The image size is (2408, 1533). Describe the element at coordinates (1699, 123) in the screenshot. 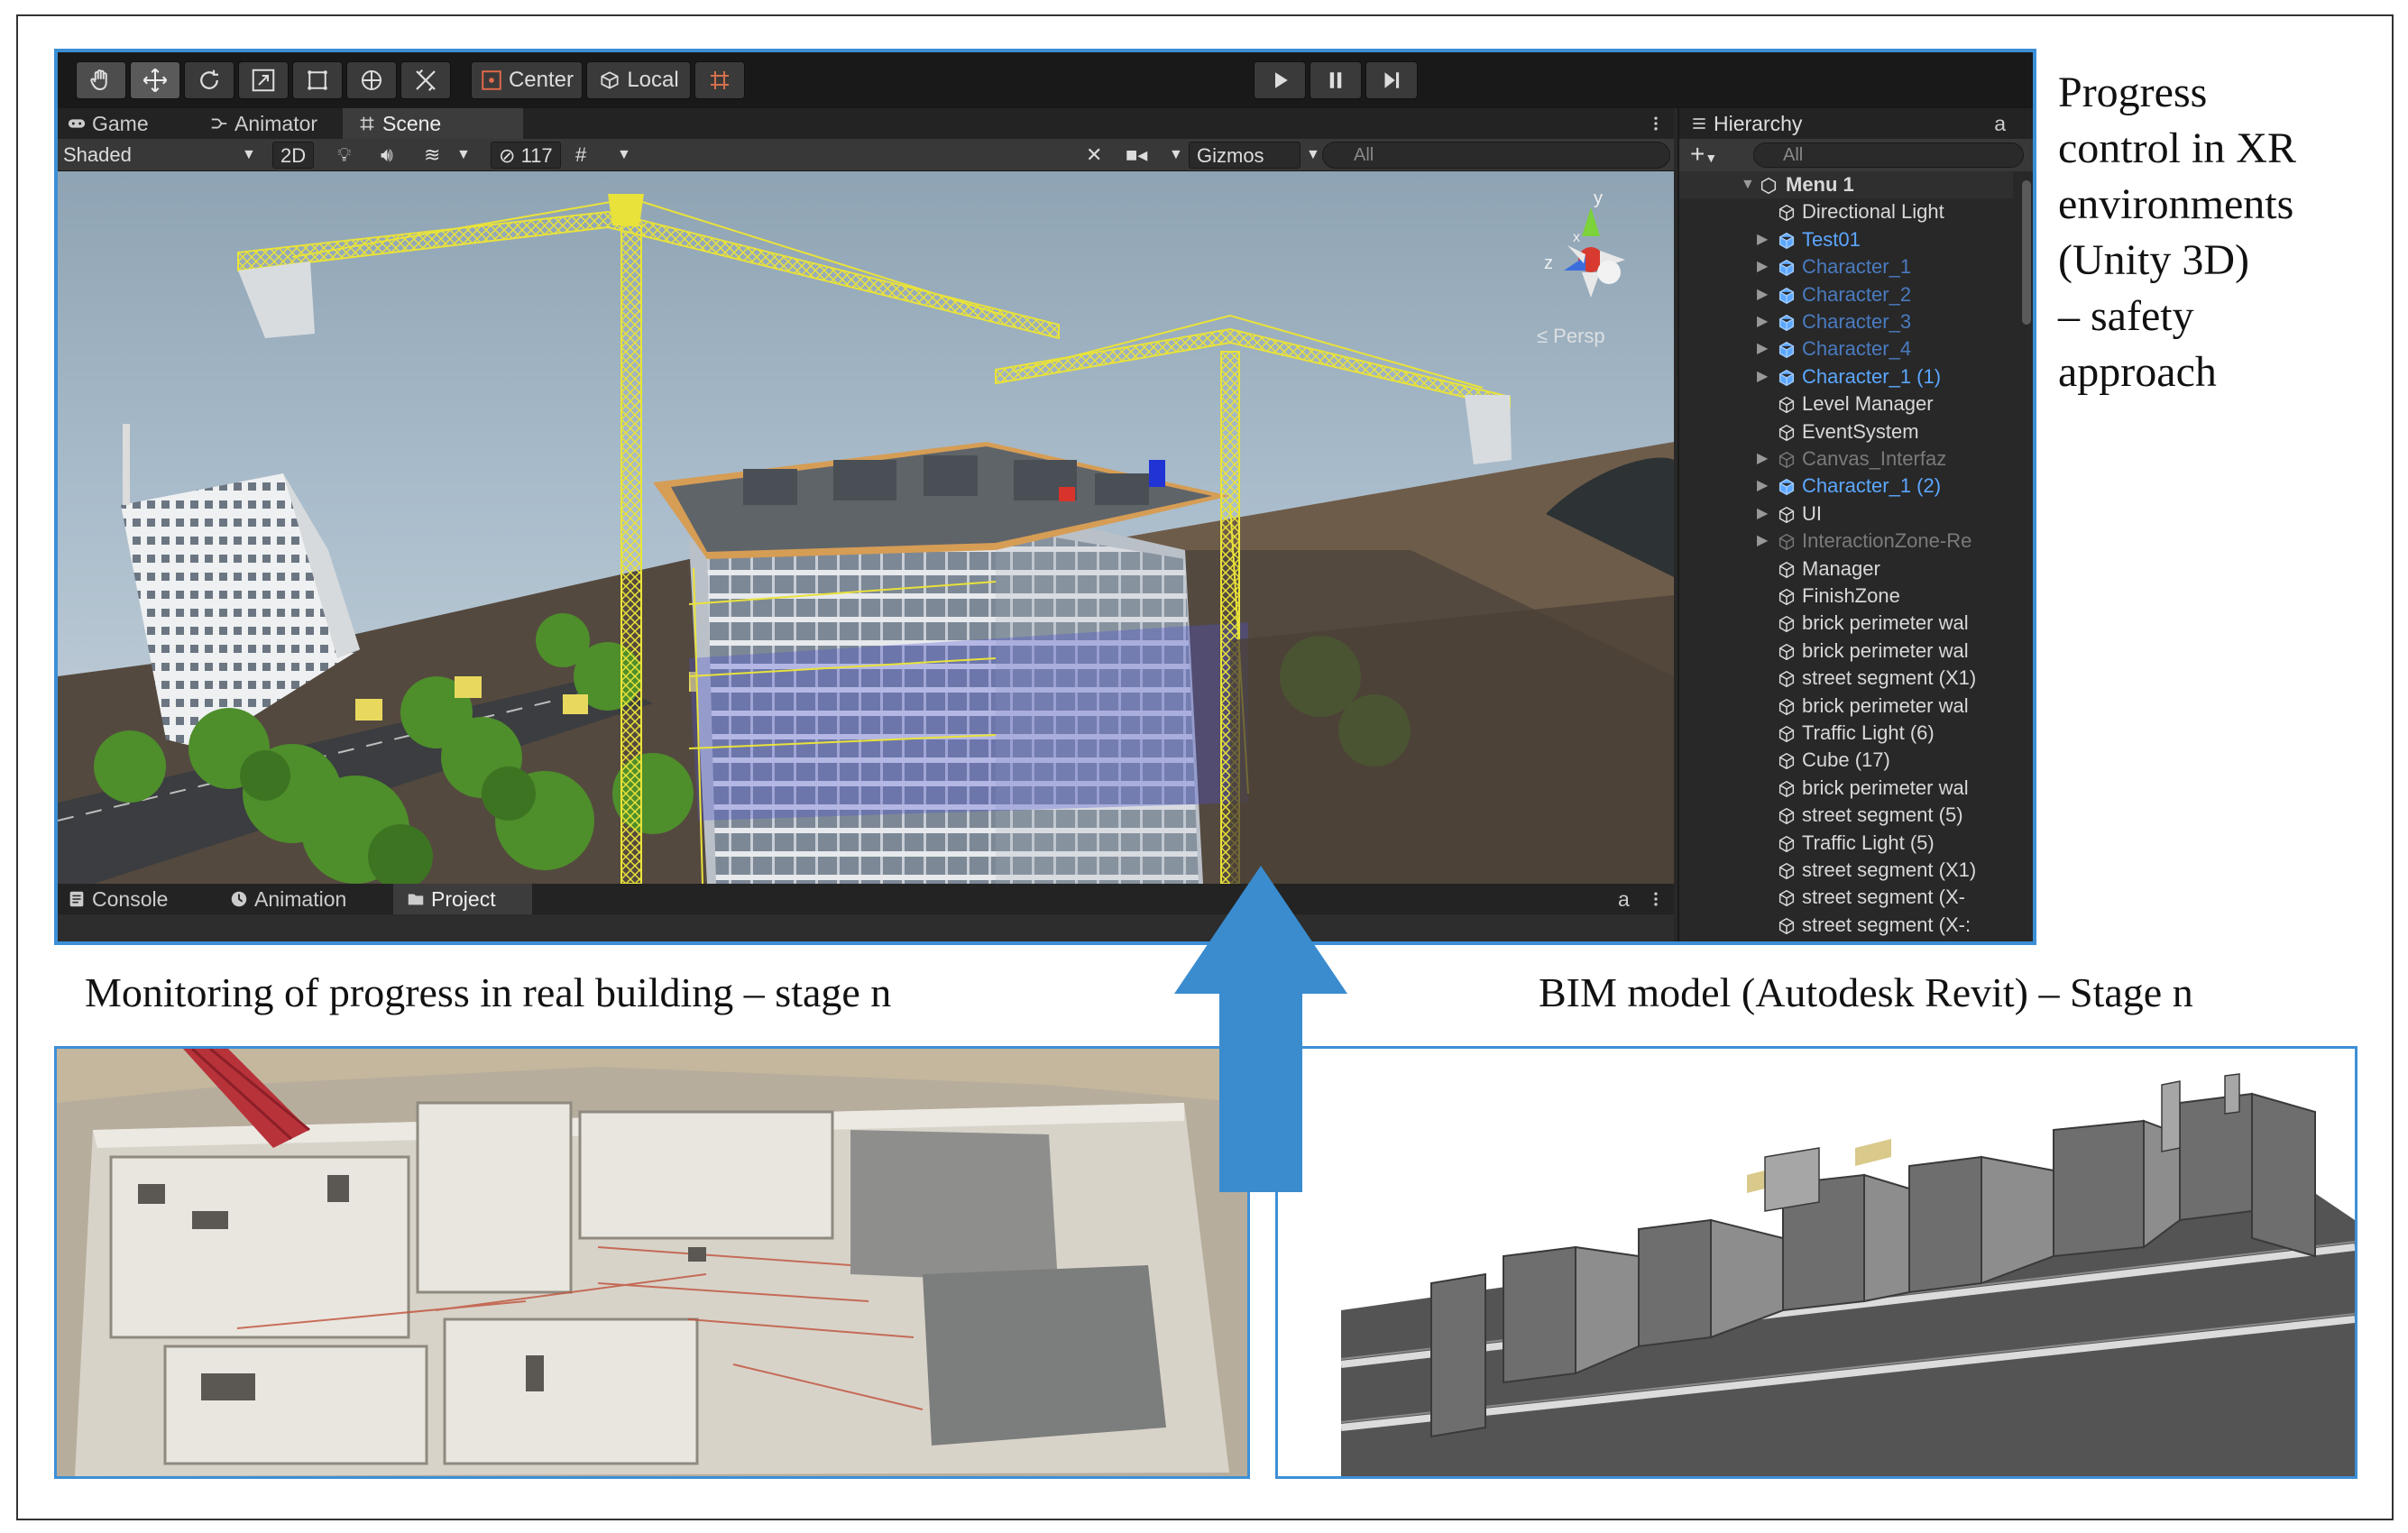

I see `list-icon` at that location.